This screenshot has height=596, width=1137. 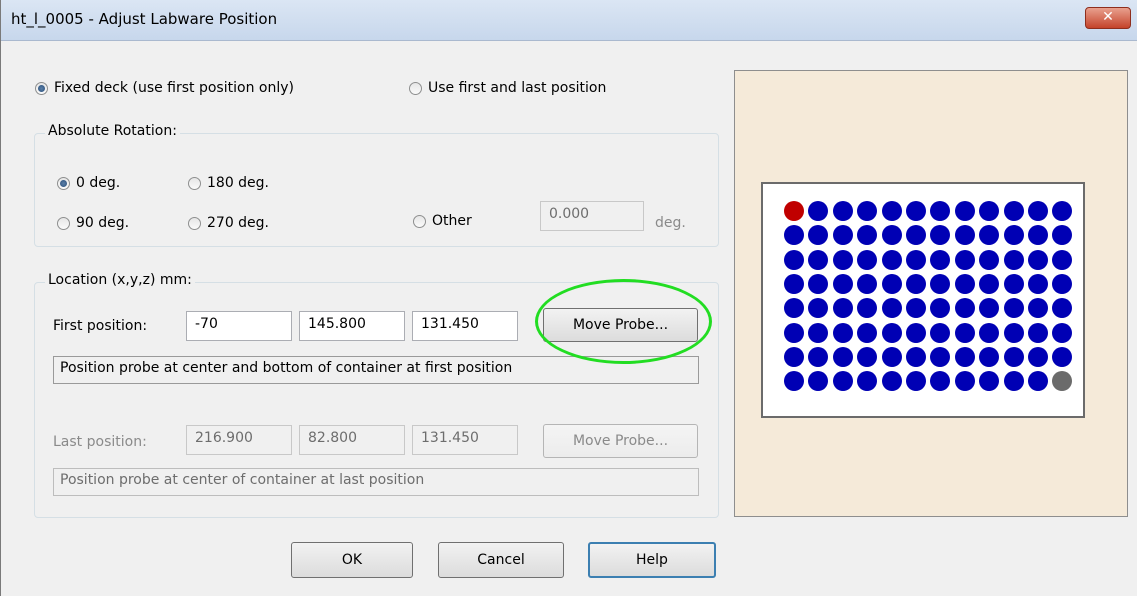 I want to click on fixed-deck-radio: Fixed deck (use first position only), so click(x=164, y=88).